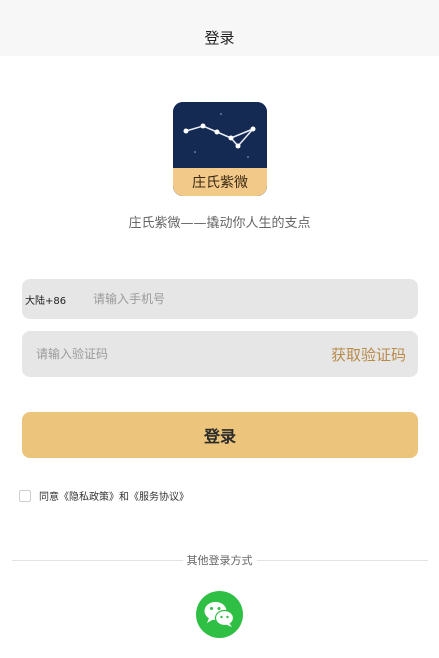 The image size is (439, 658). What do you see at coordinates (219, 223) in the screenshot?
I see `tagline: 庄氏紫微——撬动你人生的支点` at bounding box center [219, 223].